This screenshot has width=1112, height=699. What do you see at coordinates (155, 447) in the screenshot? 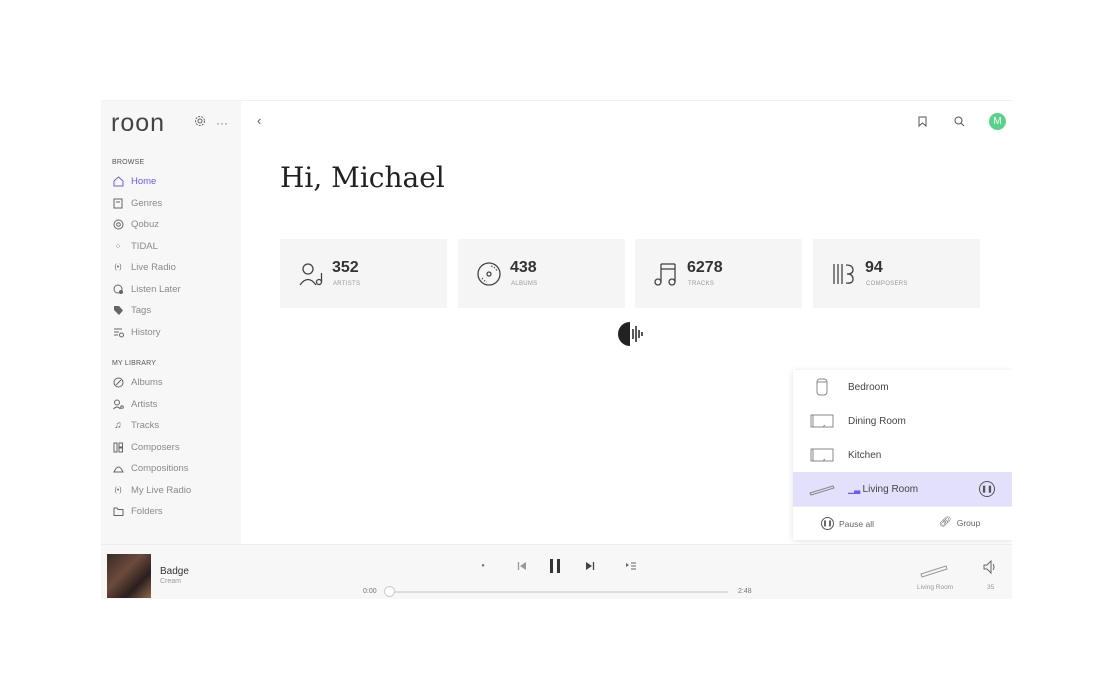
I see `sidebar-item-label: Composers` at bounding box center [155, 447].